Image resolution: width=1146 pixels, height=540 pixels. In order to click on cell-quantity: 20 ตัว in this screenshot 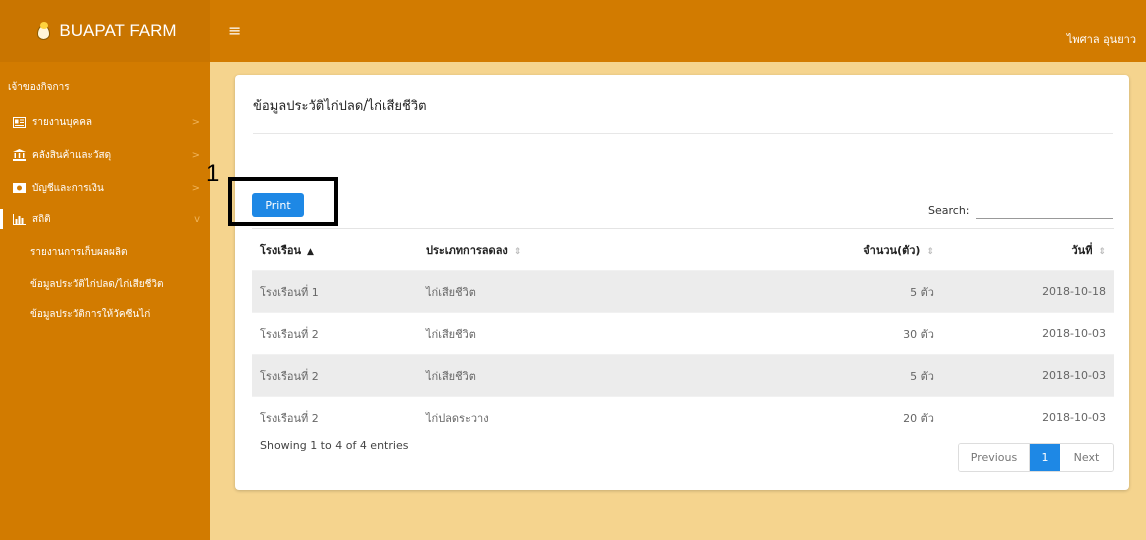, I will do `click(830, 417)`.